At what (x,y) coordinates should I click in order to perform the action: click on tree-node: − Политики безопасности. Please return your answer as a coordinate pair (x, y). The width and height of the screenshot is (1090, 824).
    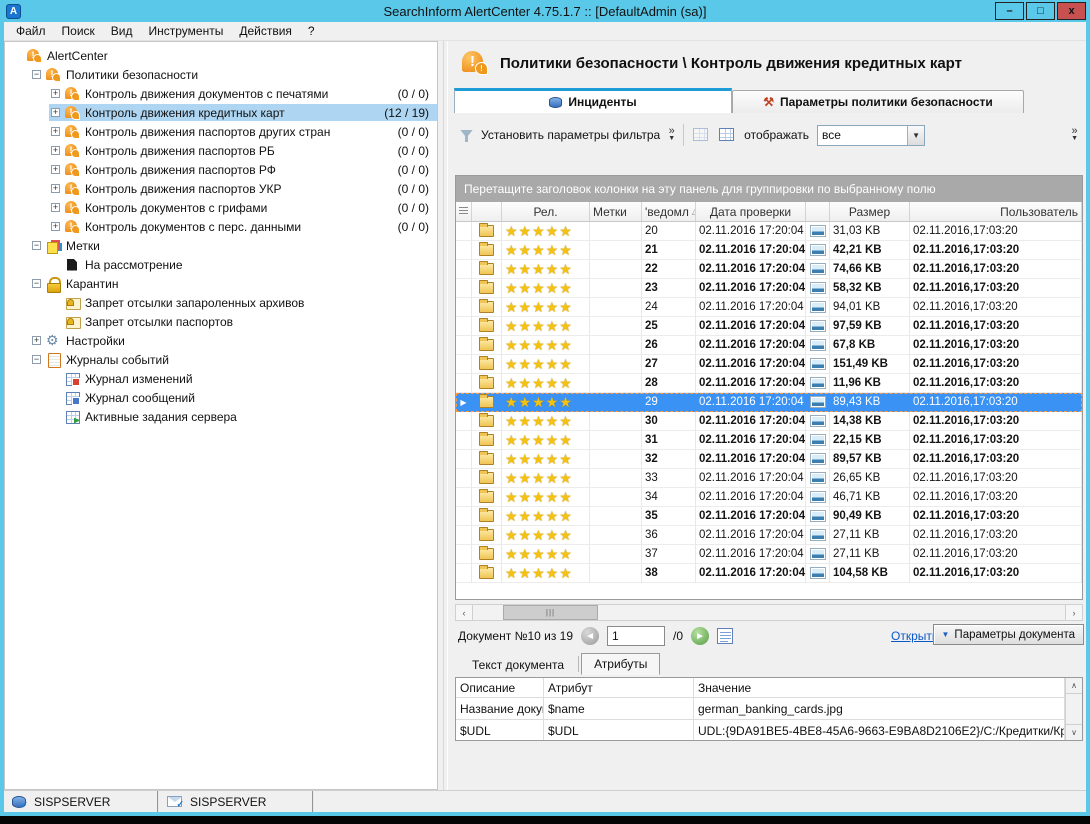
    Looking at the image, I should click on (221, 74).